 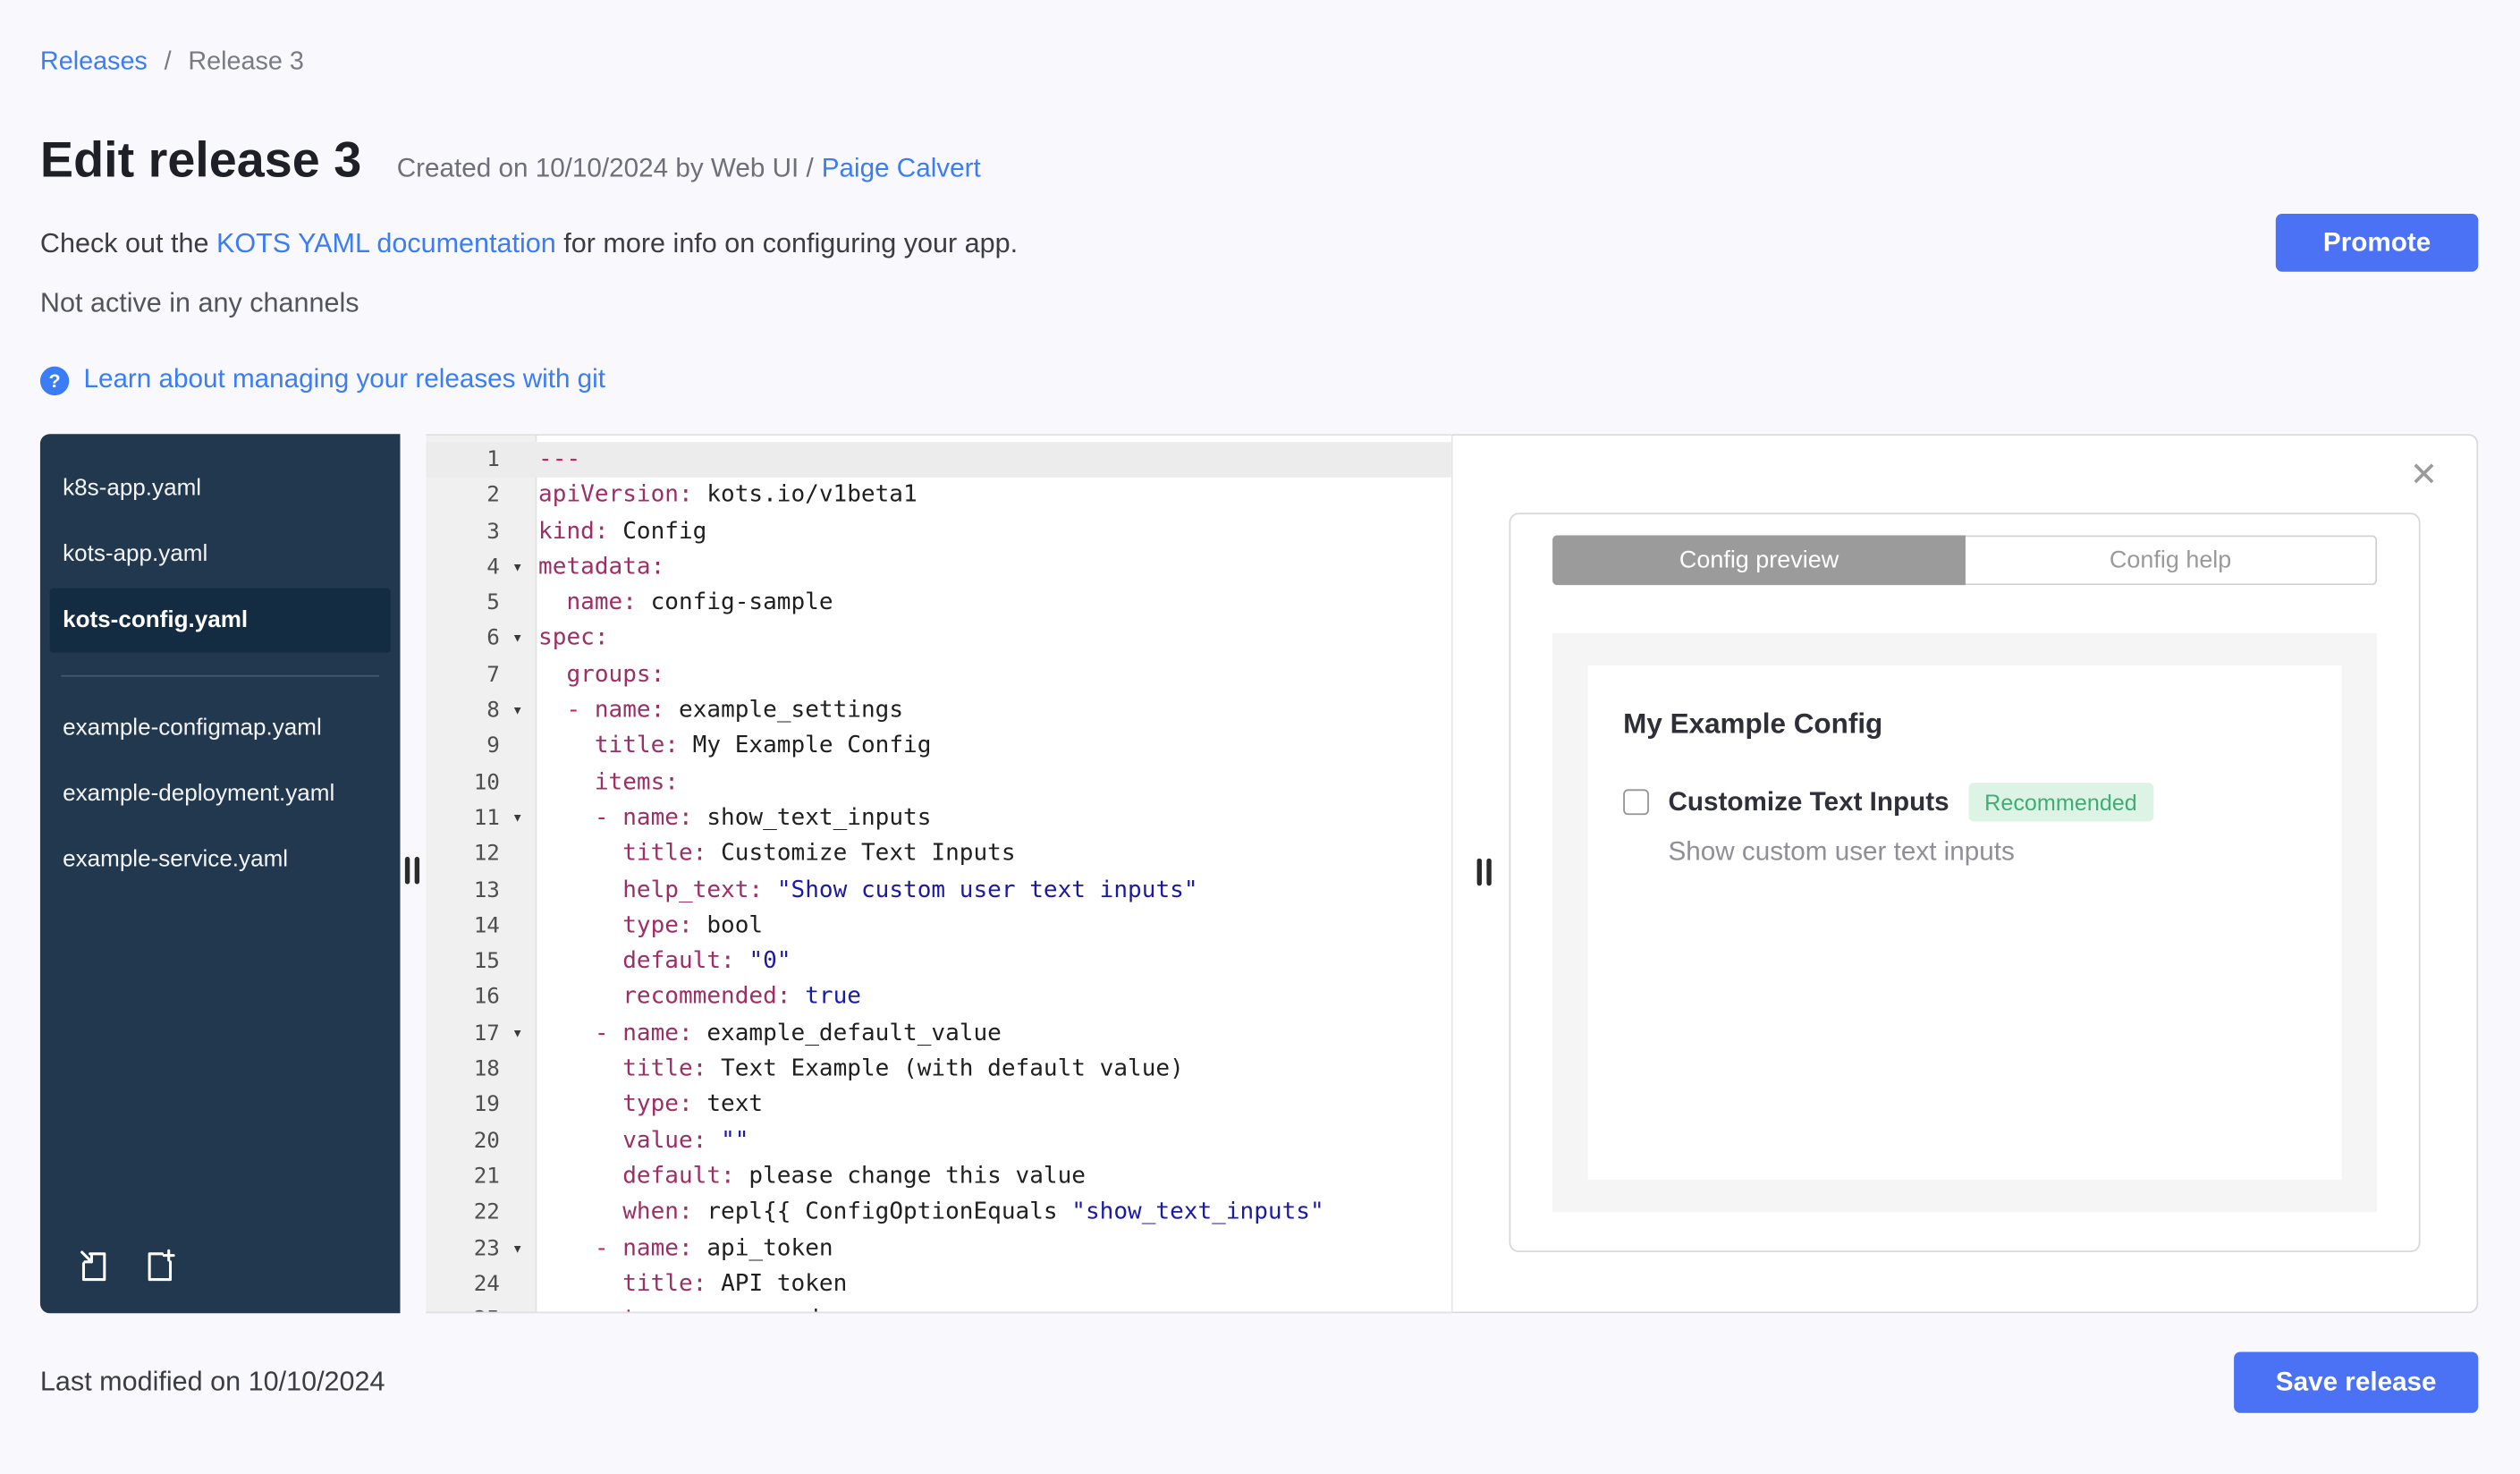 I want to click on tab-config-preview: Config preview, so click(x=1759, y=560).